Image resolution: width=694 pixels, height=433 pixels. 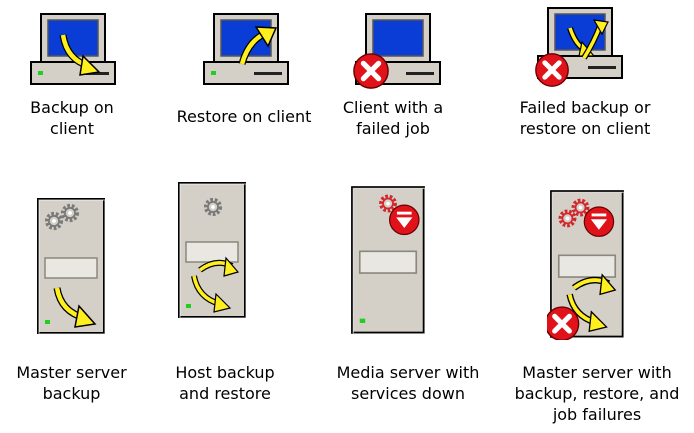 What do you see at coordinates (245, 49) in the screenshot?
I see `client-restore-icon` at bounding box center [245, 49].